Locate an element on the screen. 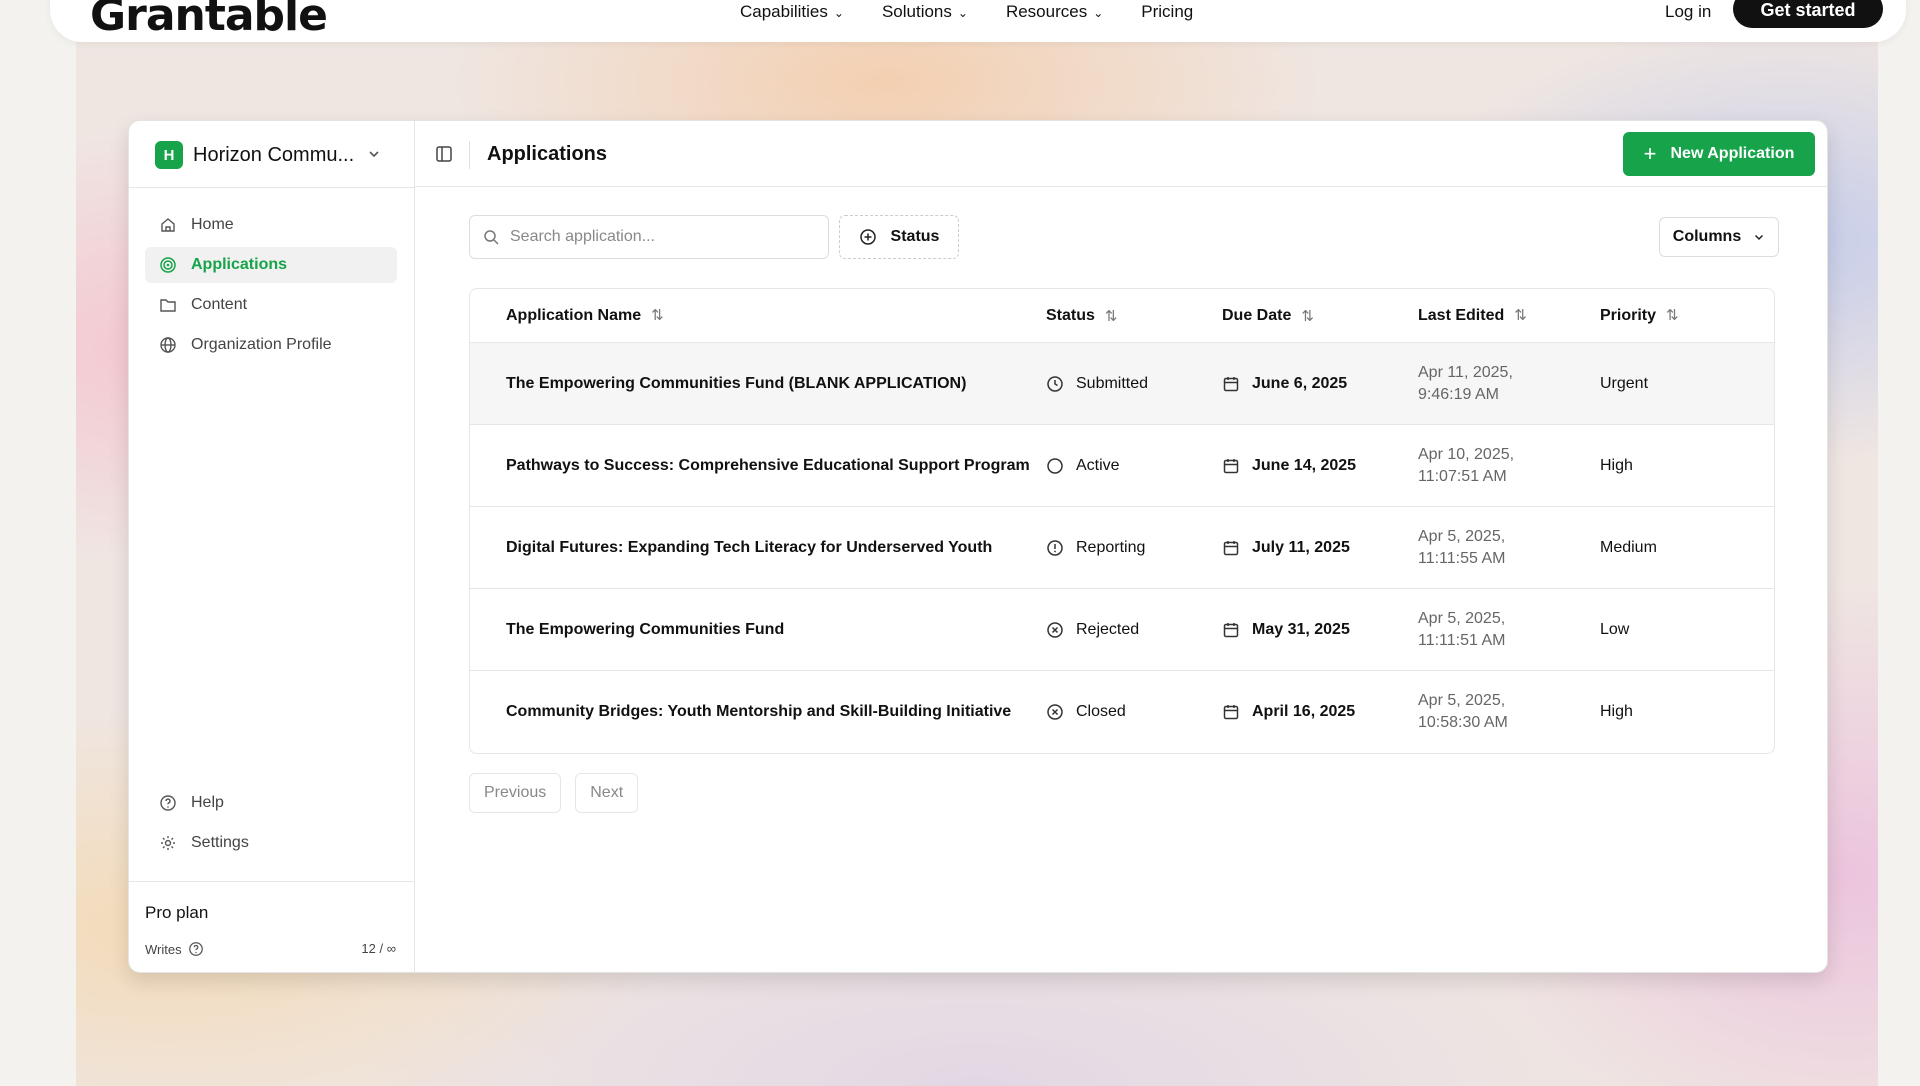 The height and width of the screenshot is (1086, 1920). sidebar-item-applications: Applications is located at coordinates (271, 265).